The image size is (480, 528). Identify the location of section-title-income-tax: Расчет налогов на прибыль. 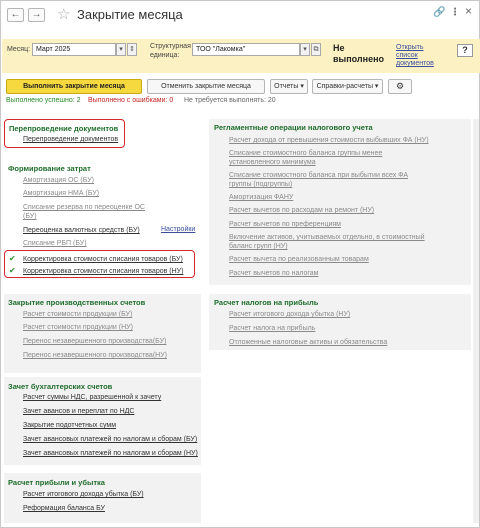
(266, 302).